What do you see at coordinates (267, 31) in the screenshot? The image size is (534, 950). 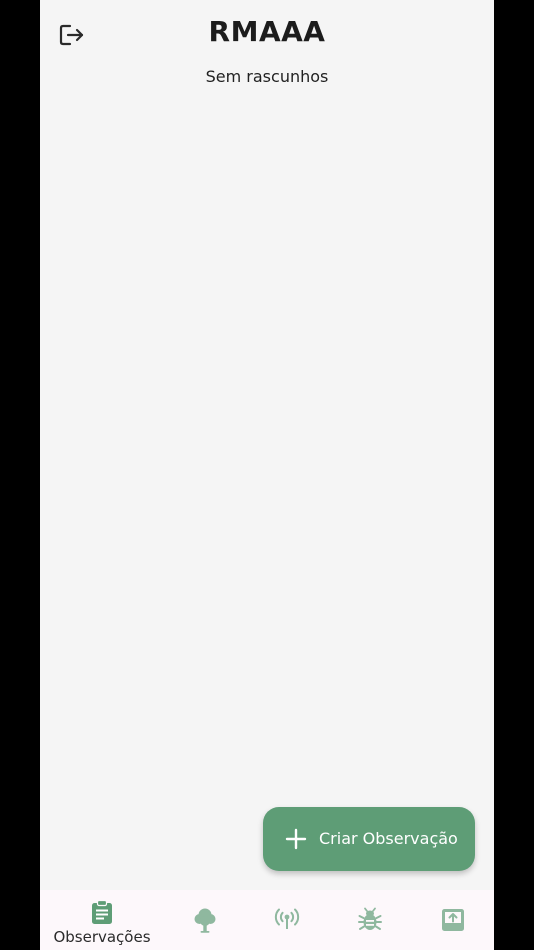 I see `app-title: RMAAA` at bounding box center [267, 31].